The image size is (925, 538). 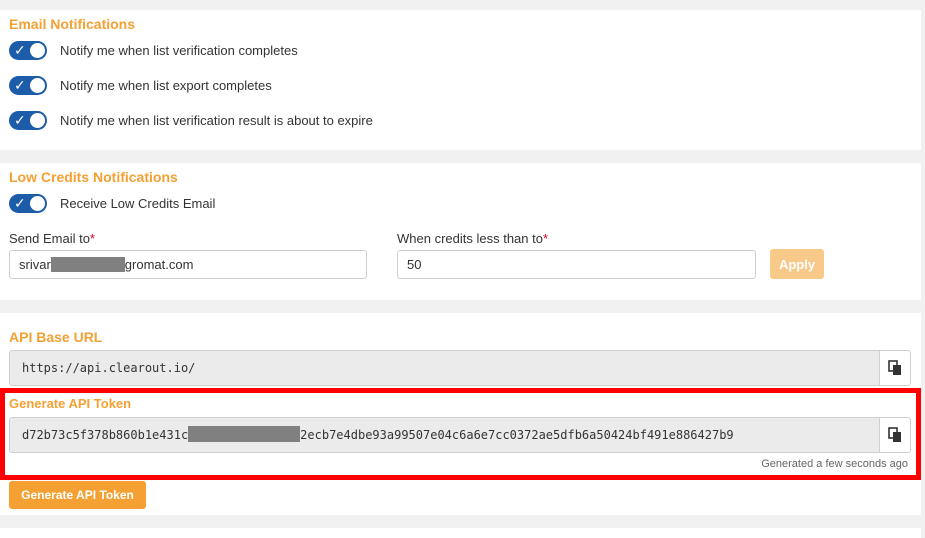 I want to click on receive-low-credits-label: Receive Low Credits Email, so click(x=138, y=203).